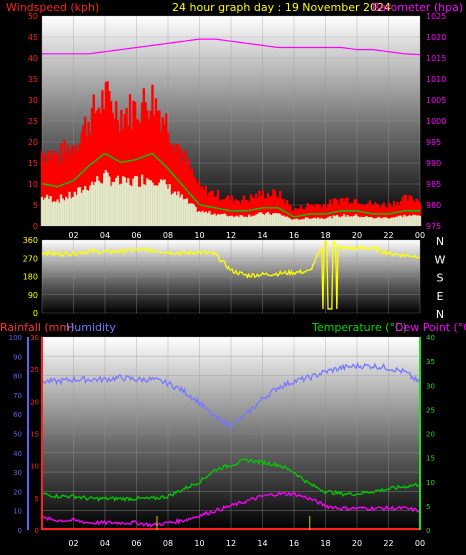  What do you see at coordinates (35, 226) in the screenshot?
I see `wind-tick-label: 0` at bounding box center [35, 226].